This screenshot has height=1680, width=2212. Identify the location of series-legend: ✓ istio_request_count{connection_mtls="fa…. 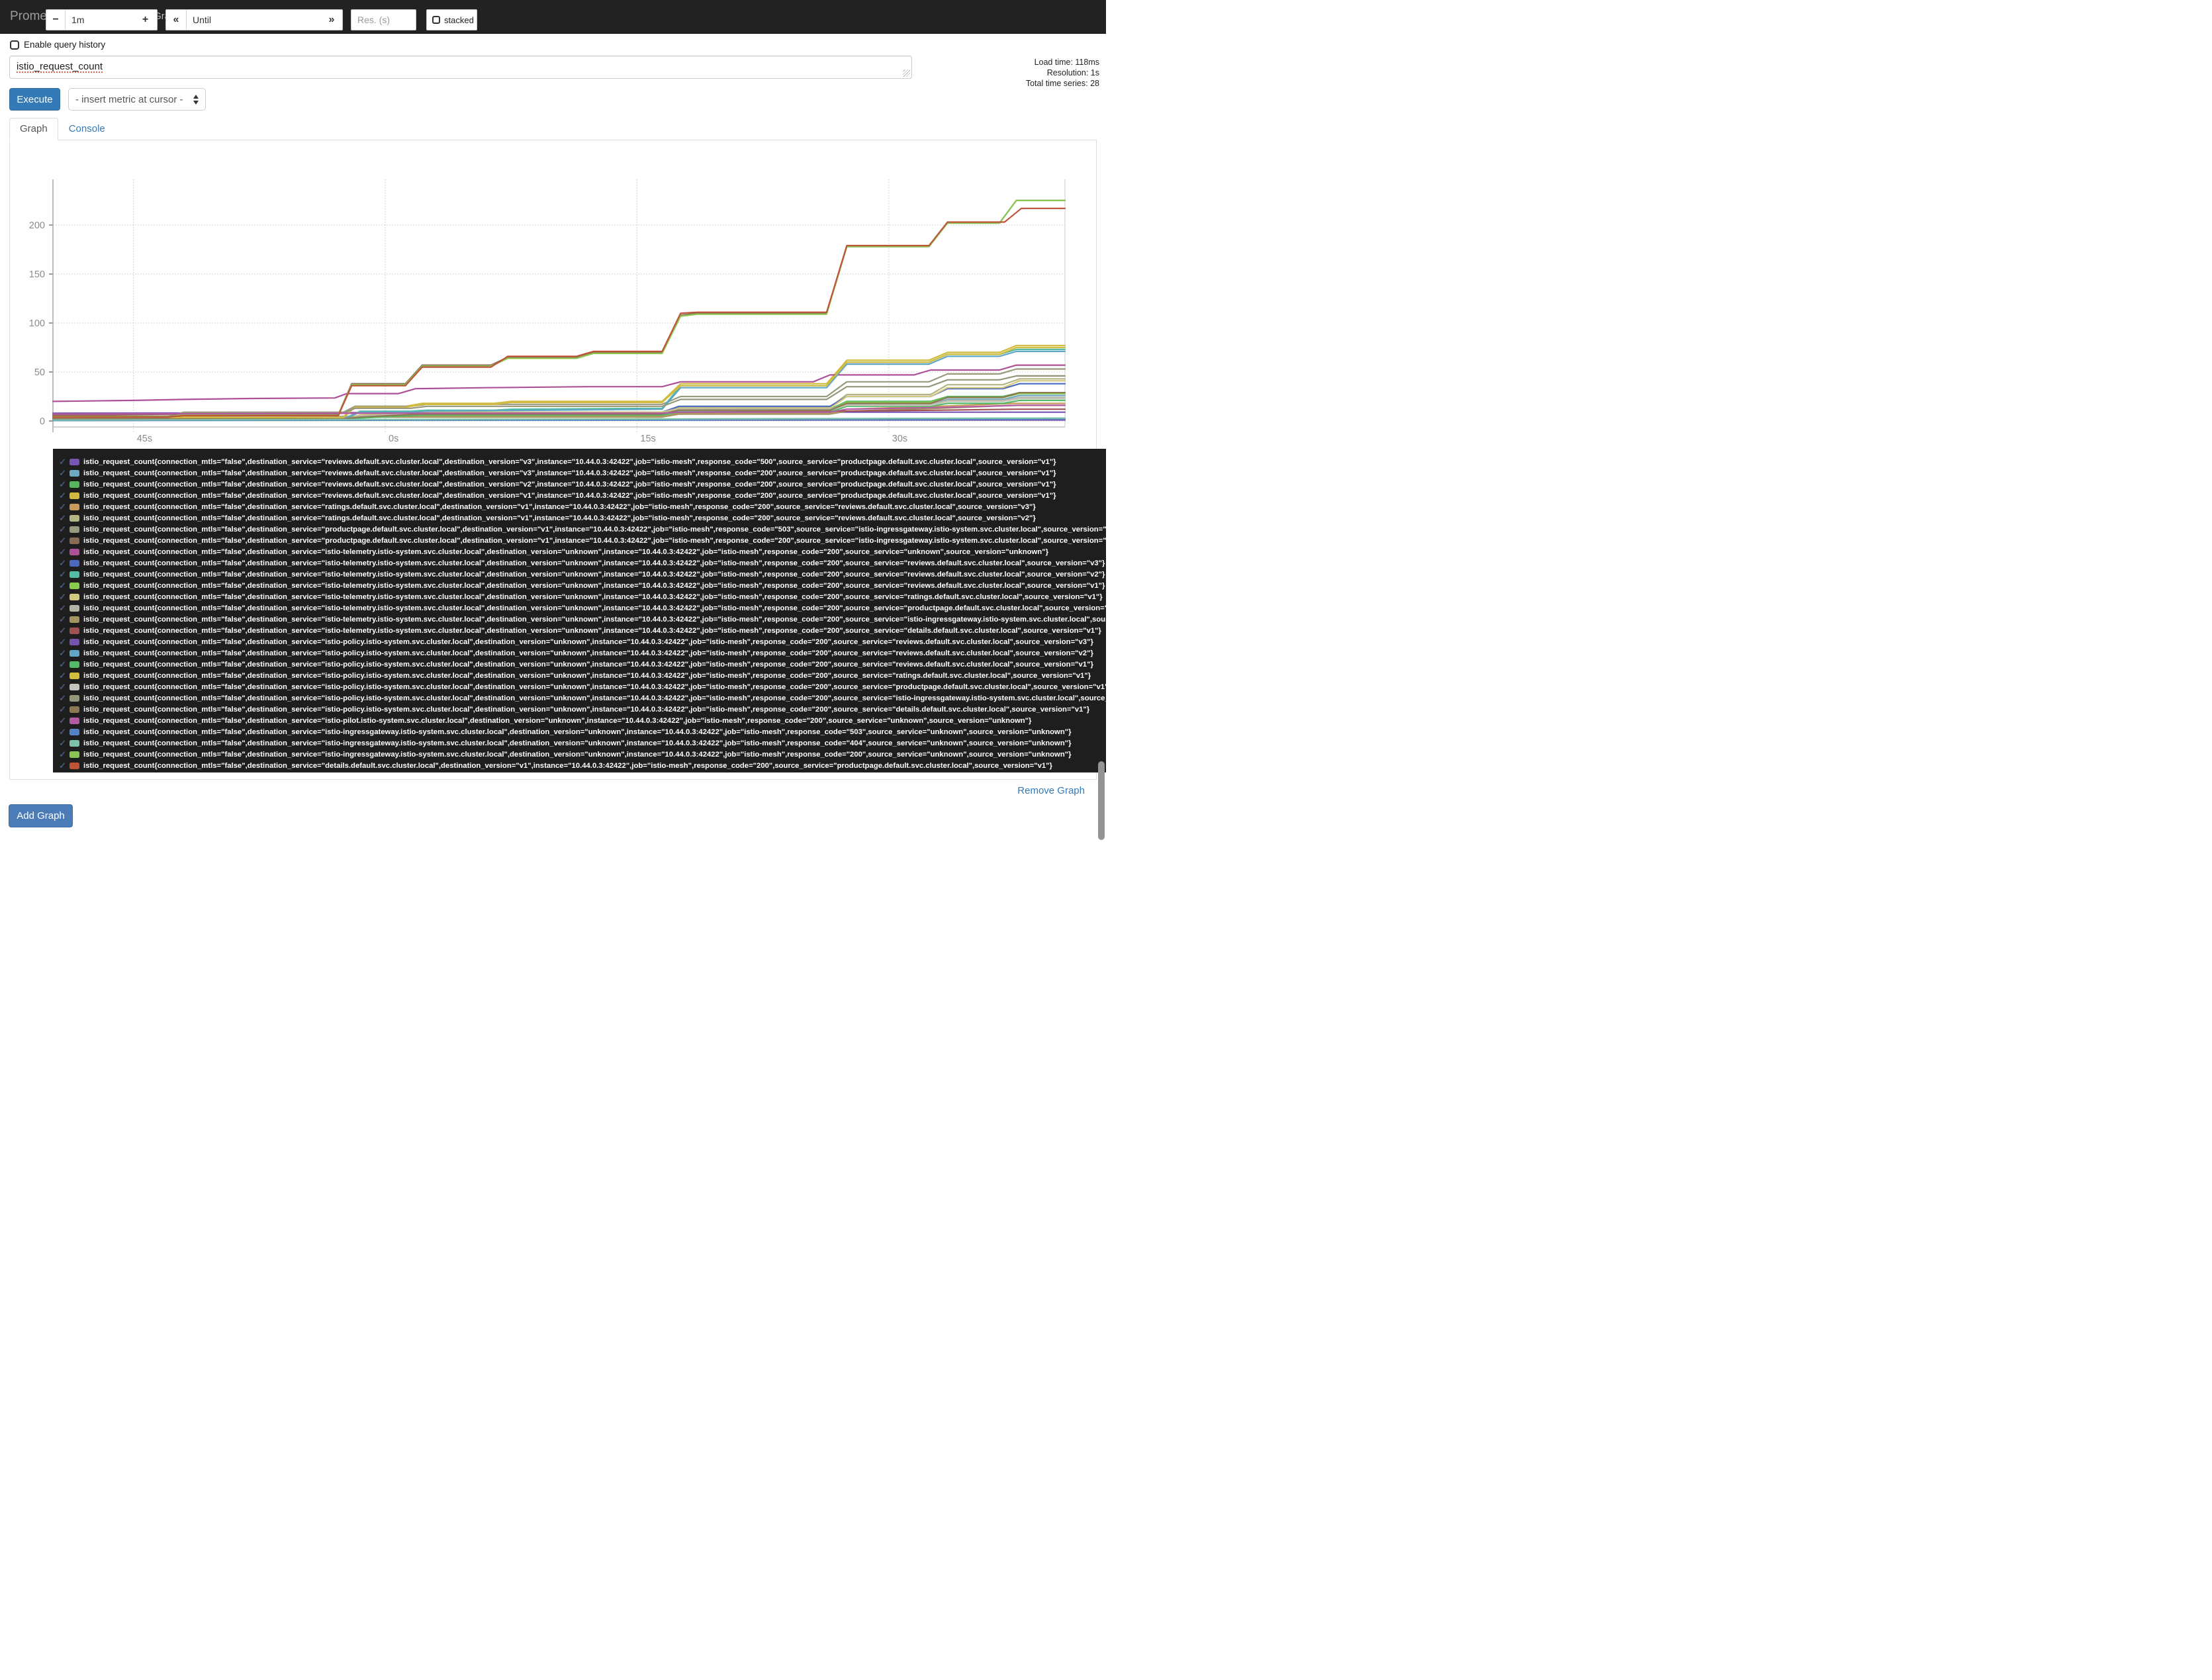
(579, 610).